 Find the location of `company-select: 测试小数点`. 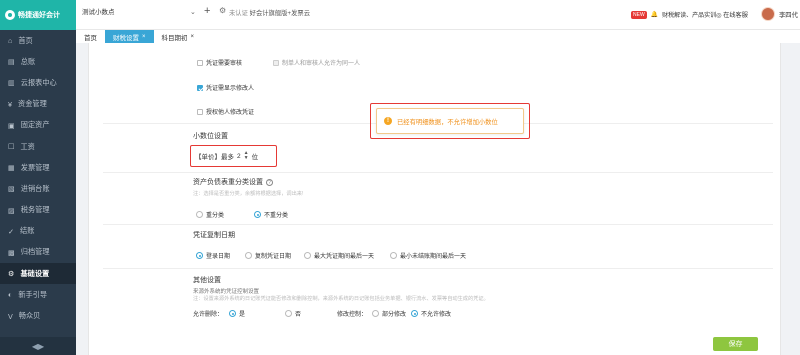

company-select: 测试小数点 is located at coordinates (142, 13).